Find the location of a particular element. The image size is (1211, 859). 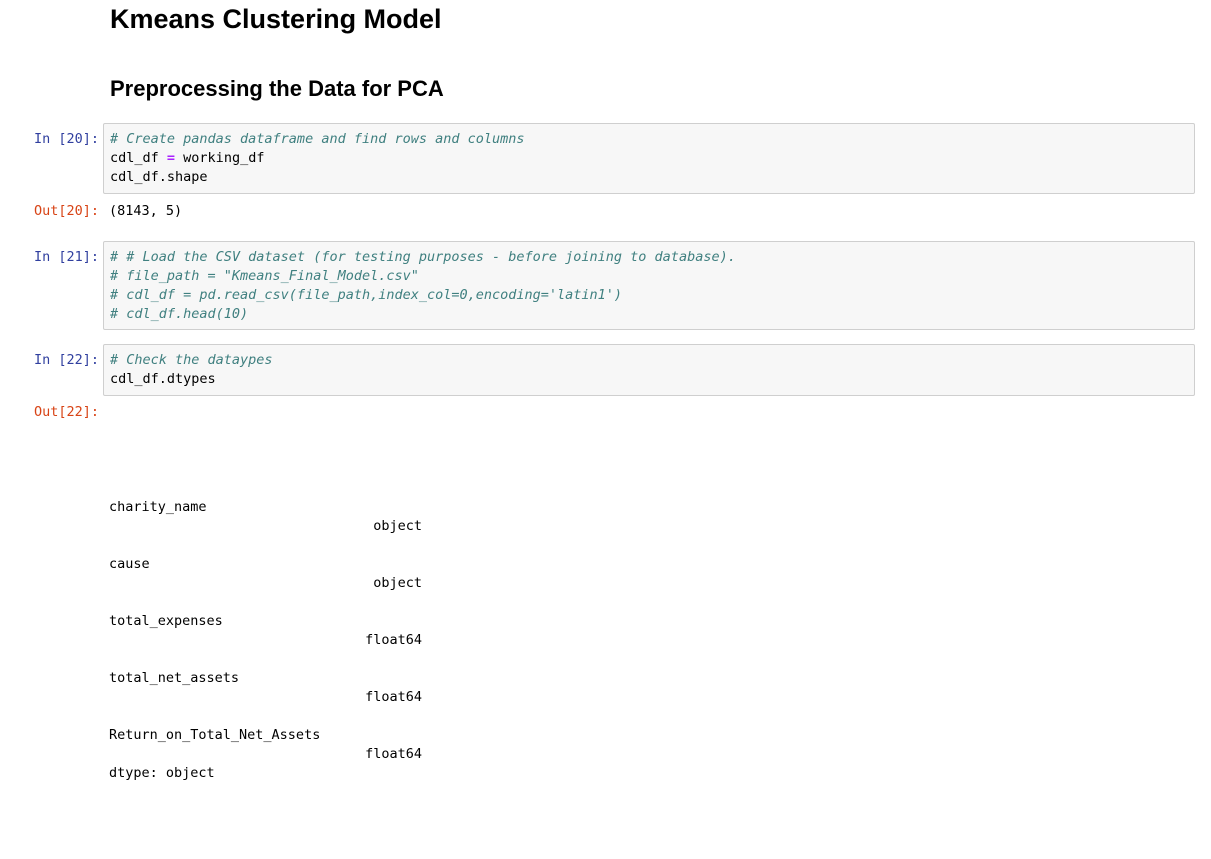

output-prompt-22: Out[22]: is located at coordinates (66, 412).